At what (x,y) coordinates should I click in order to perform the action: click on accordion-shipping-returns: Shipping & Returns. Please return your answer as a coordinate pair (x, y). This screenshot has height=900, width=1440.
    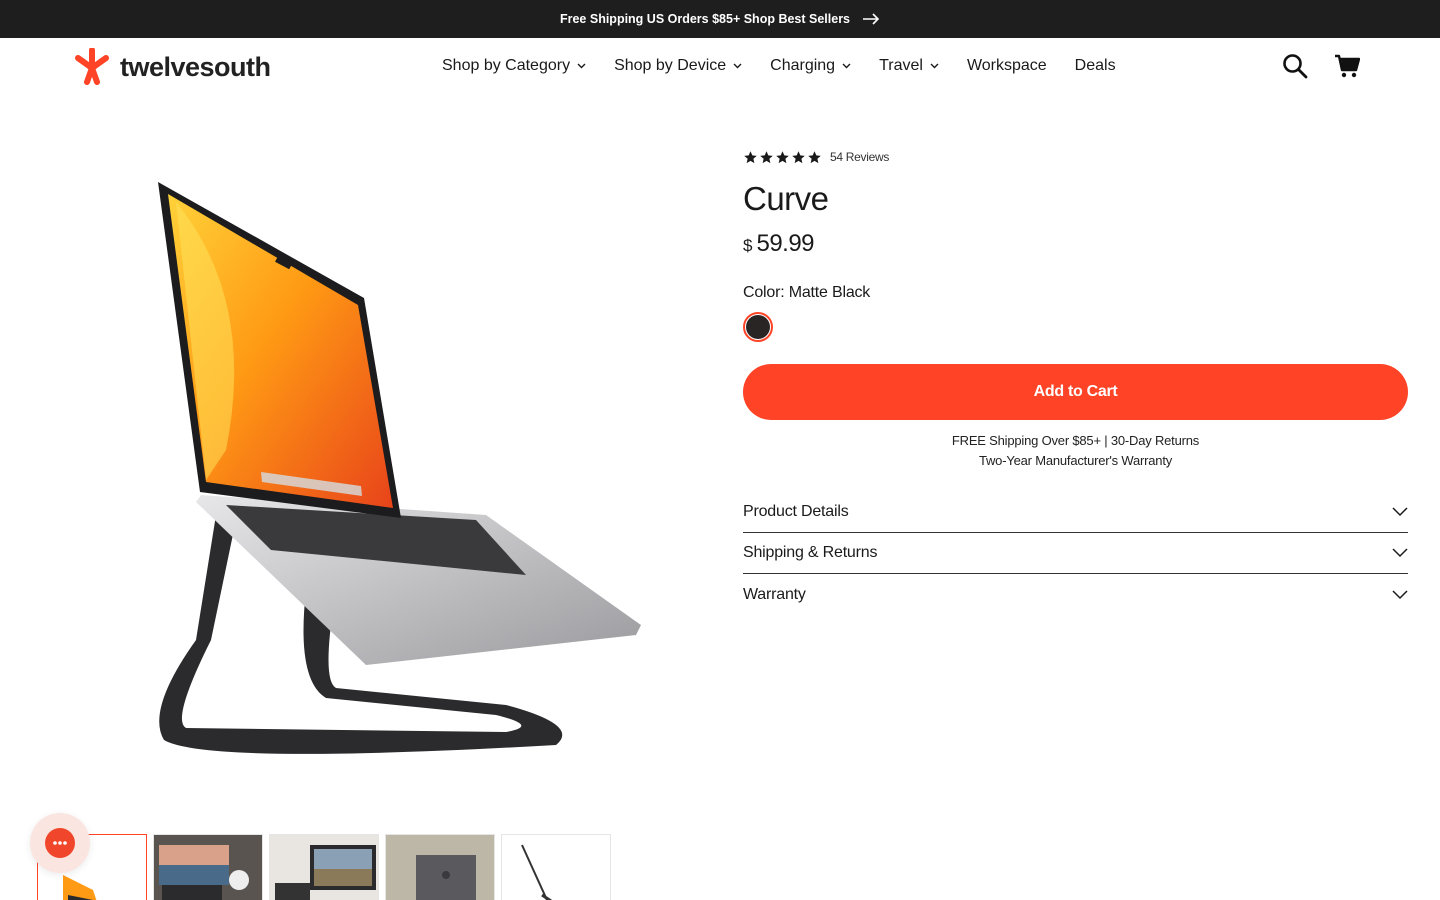
    Looking at the image, I should click on (1075, 553).